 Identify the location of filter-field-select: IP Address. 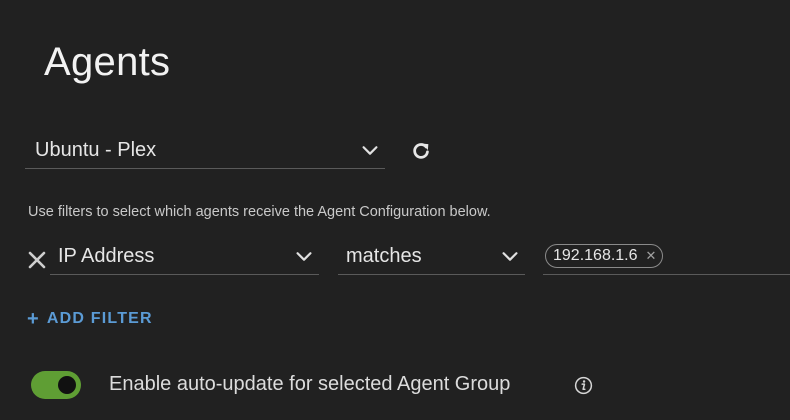
(184, 256).